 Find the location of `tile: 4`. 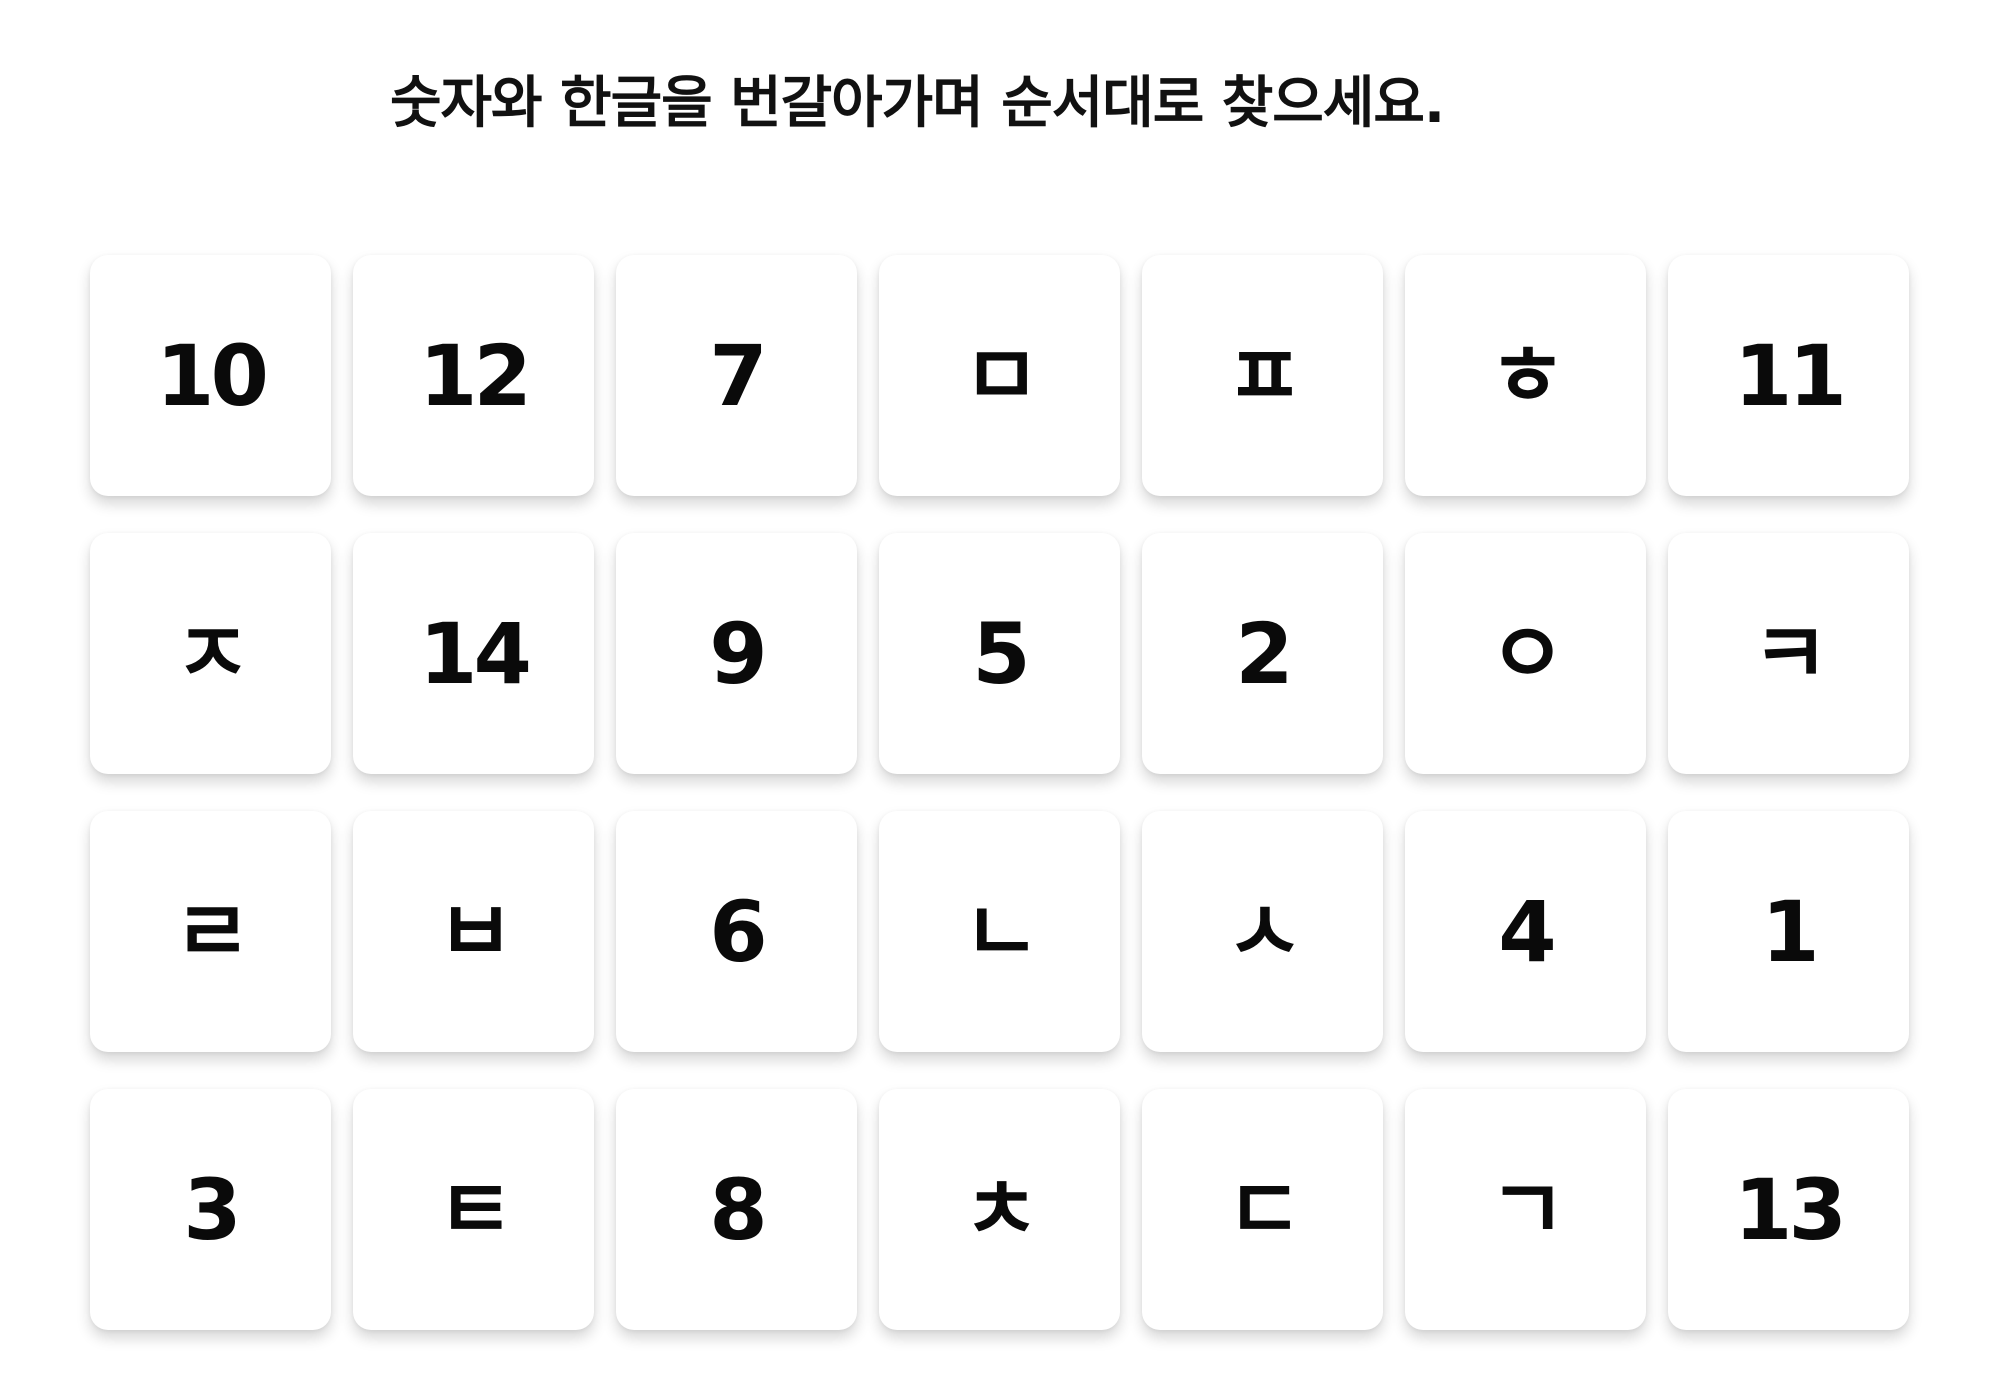

tile: 4 is located at coordinates (1525, 931).